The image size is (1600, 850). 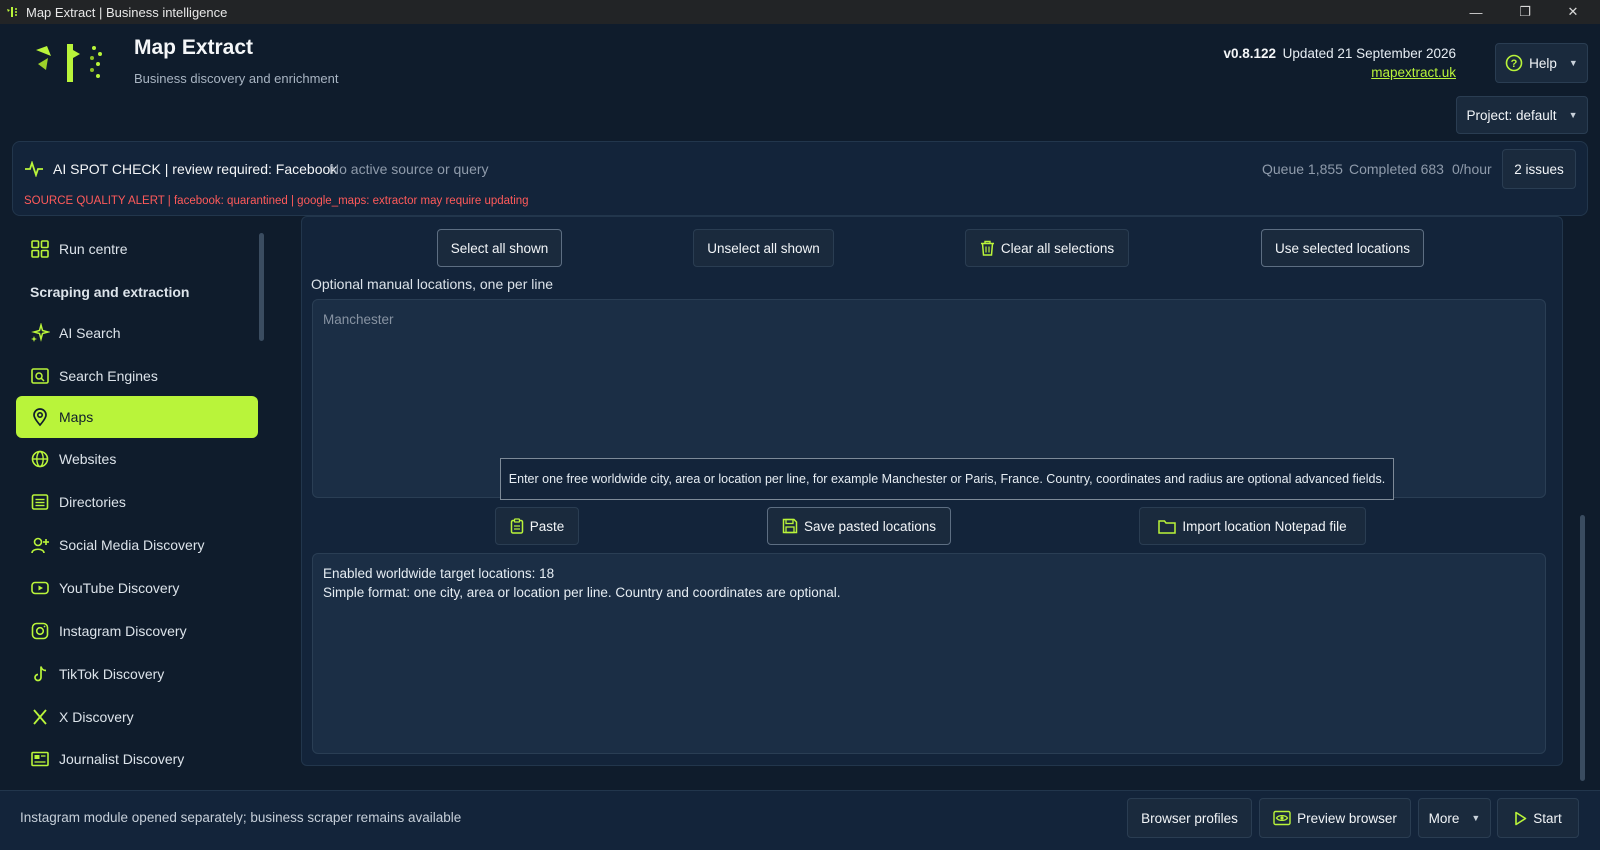 I want to click on sidebar-item-directories: Directories, so click(x=137, y=502).